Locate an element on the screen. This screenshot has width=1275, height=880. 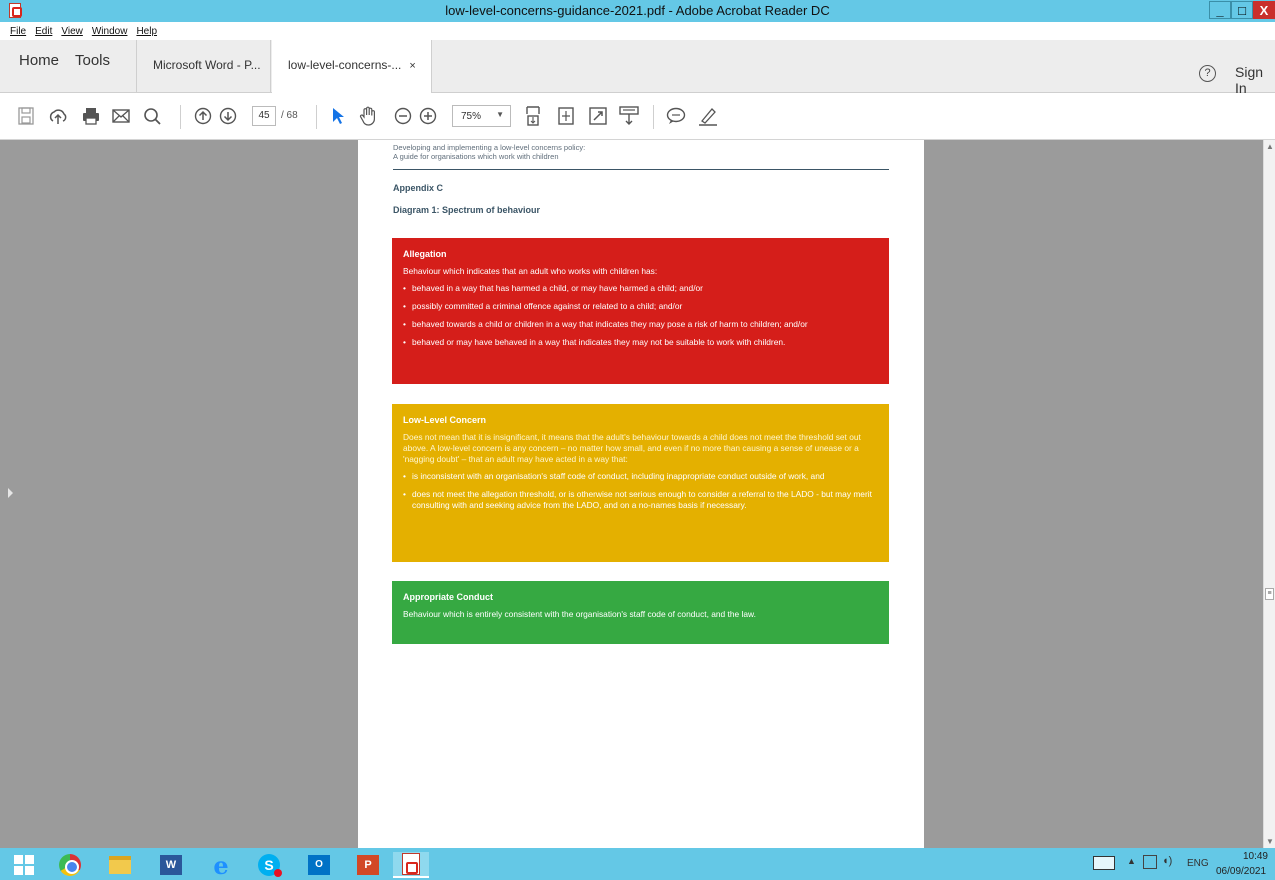
volume-icon: ◖) is located at coordinates (1167, 861).